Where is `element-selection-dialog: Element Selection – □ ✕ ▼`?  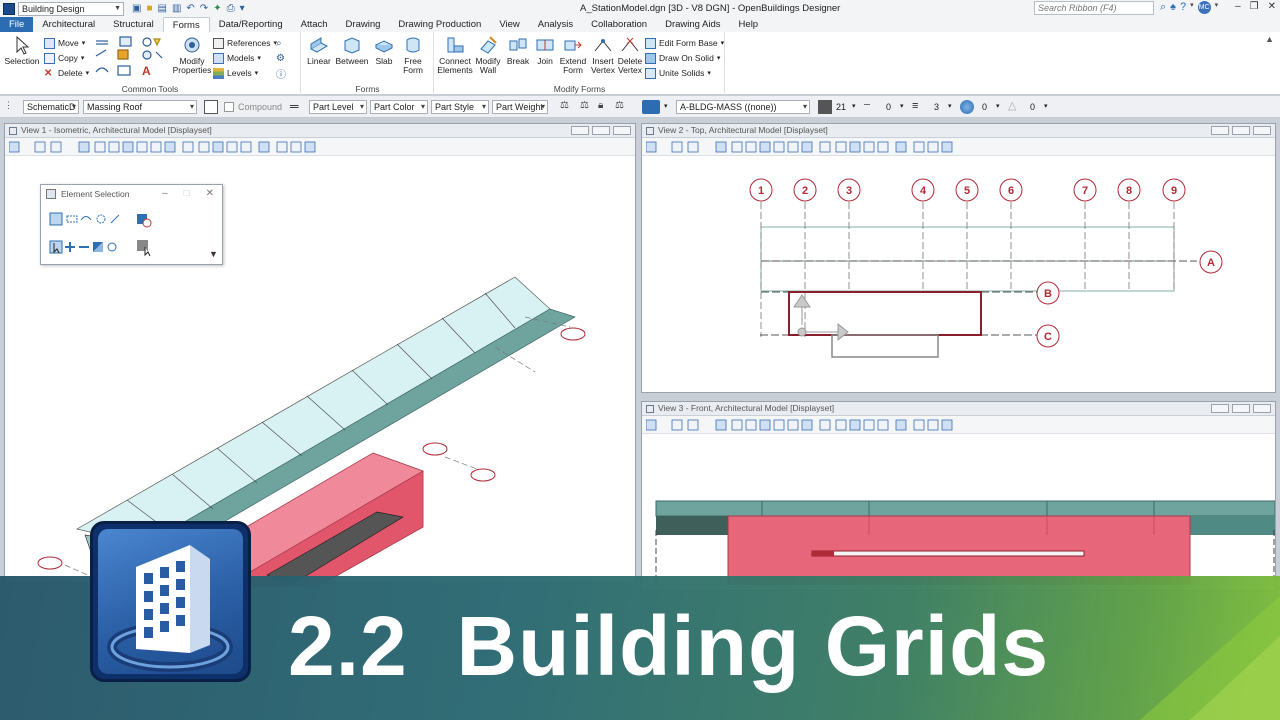
element-selection-dialog: Element Selection – □ ✕ ▼ is located at coordinates (131, 224).